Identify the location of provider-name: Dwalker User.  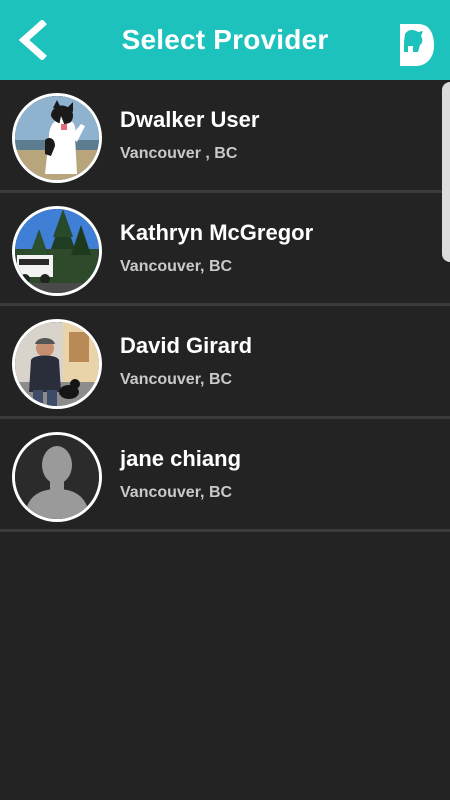
(190, 119).